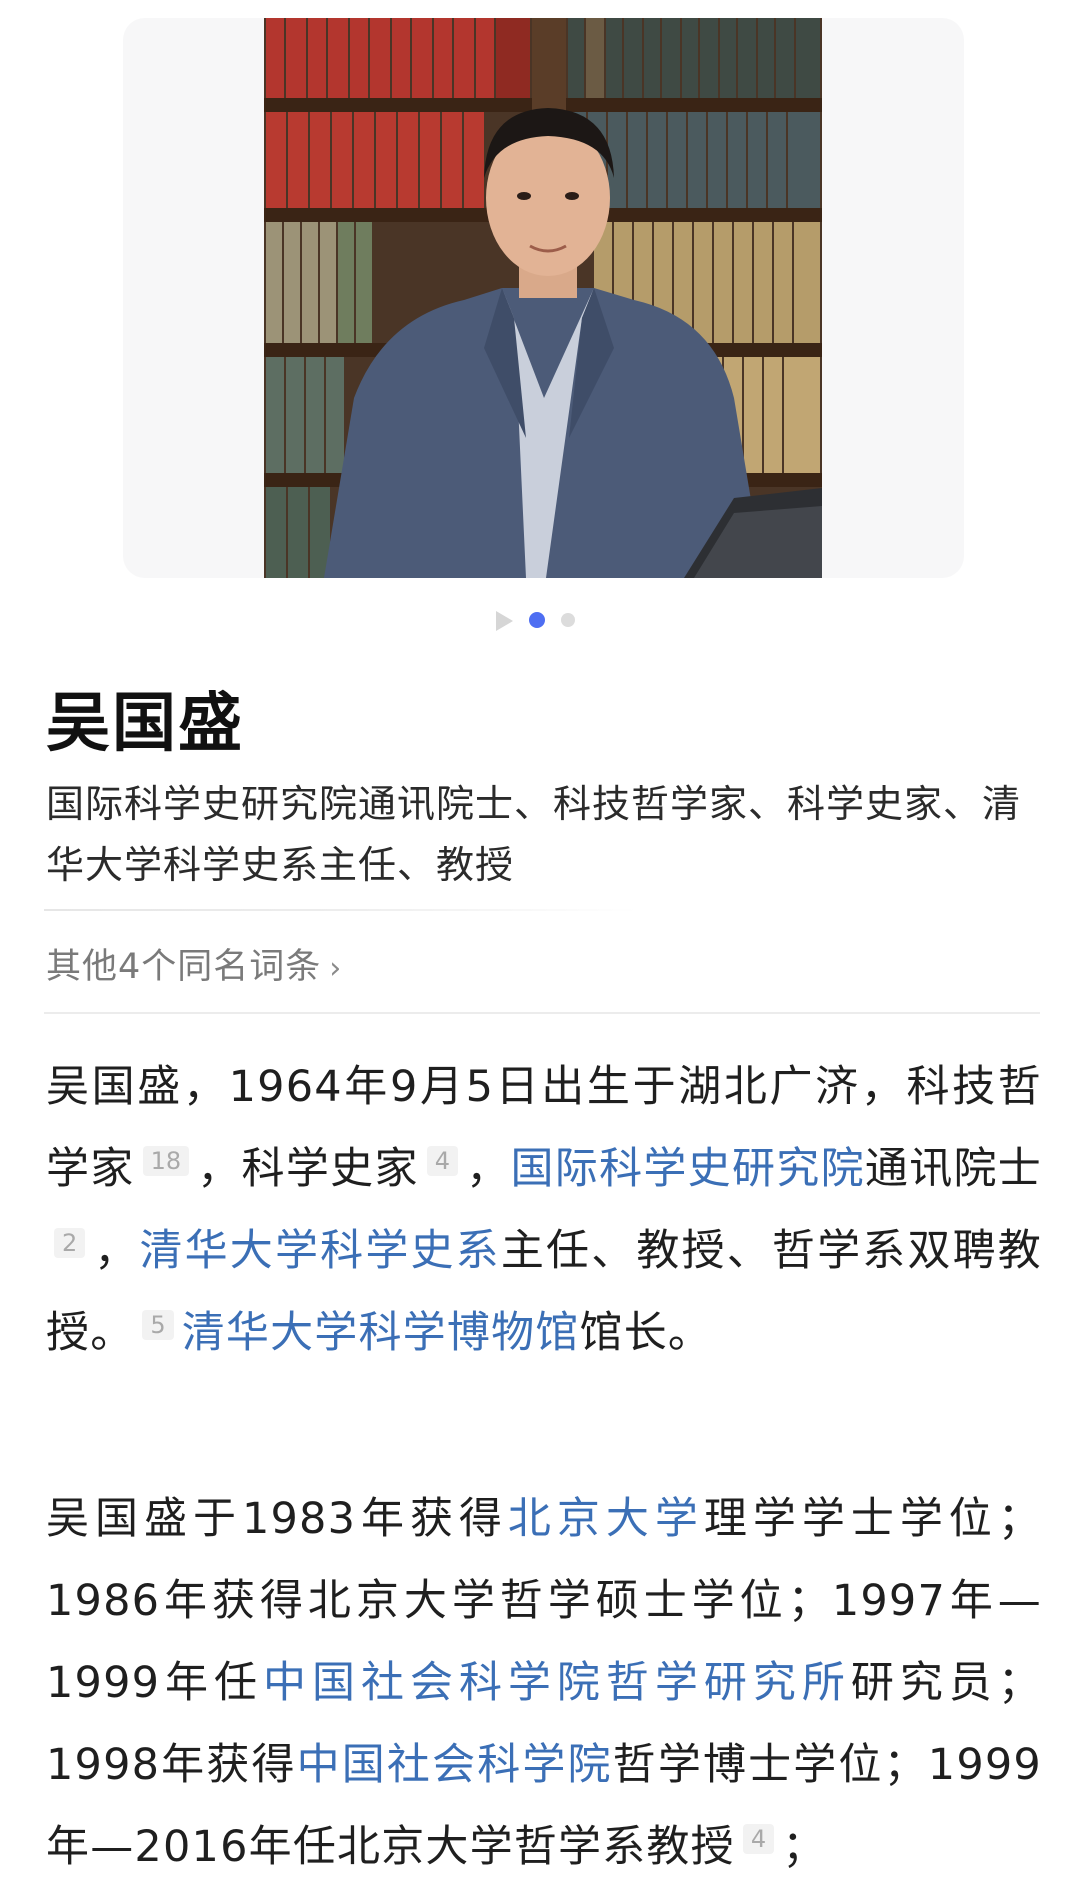 The image size is (1080, 1891). Describe the element at coordinates (606, 1519) in the screenshot. I see `link-peking-university: 北京大学` at that location.